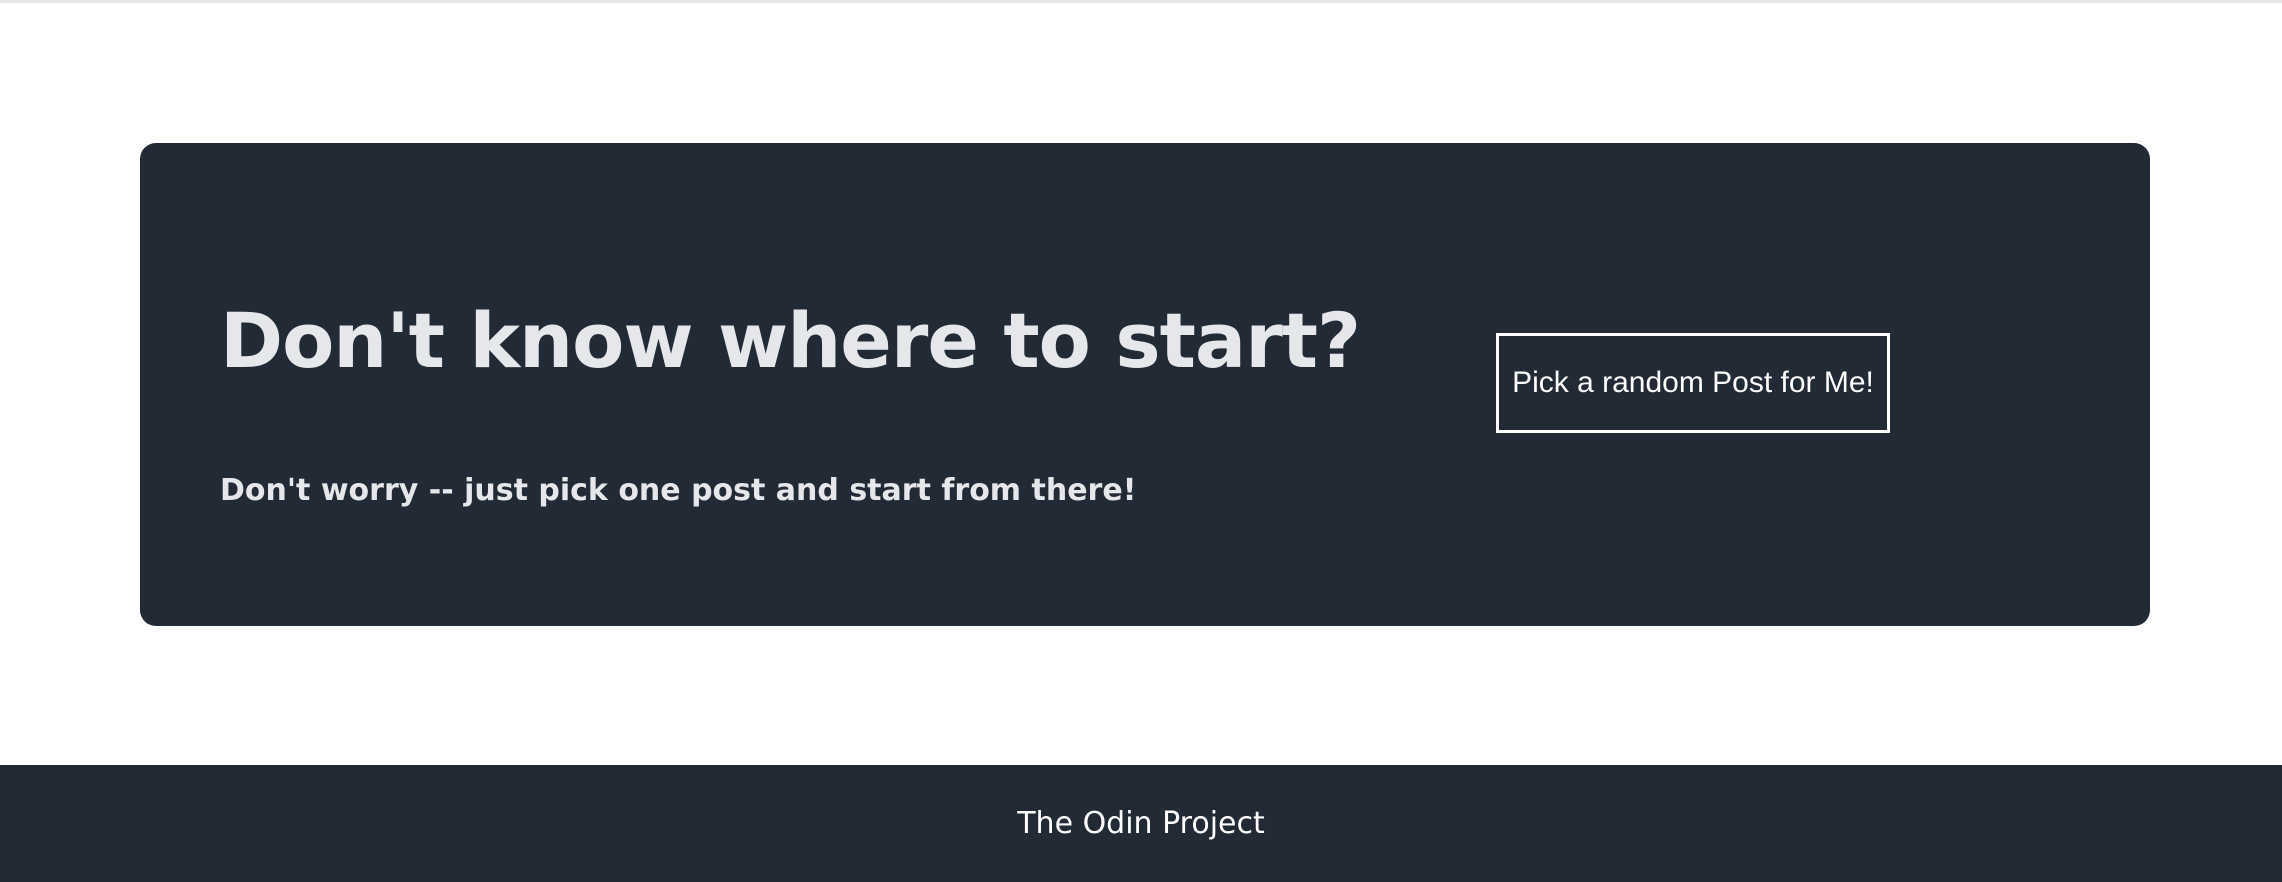 The height and width of the screenshot is (882, 2282). I want to click on footer: The Odin Project, so click(1141, 823).